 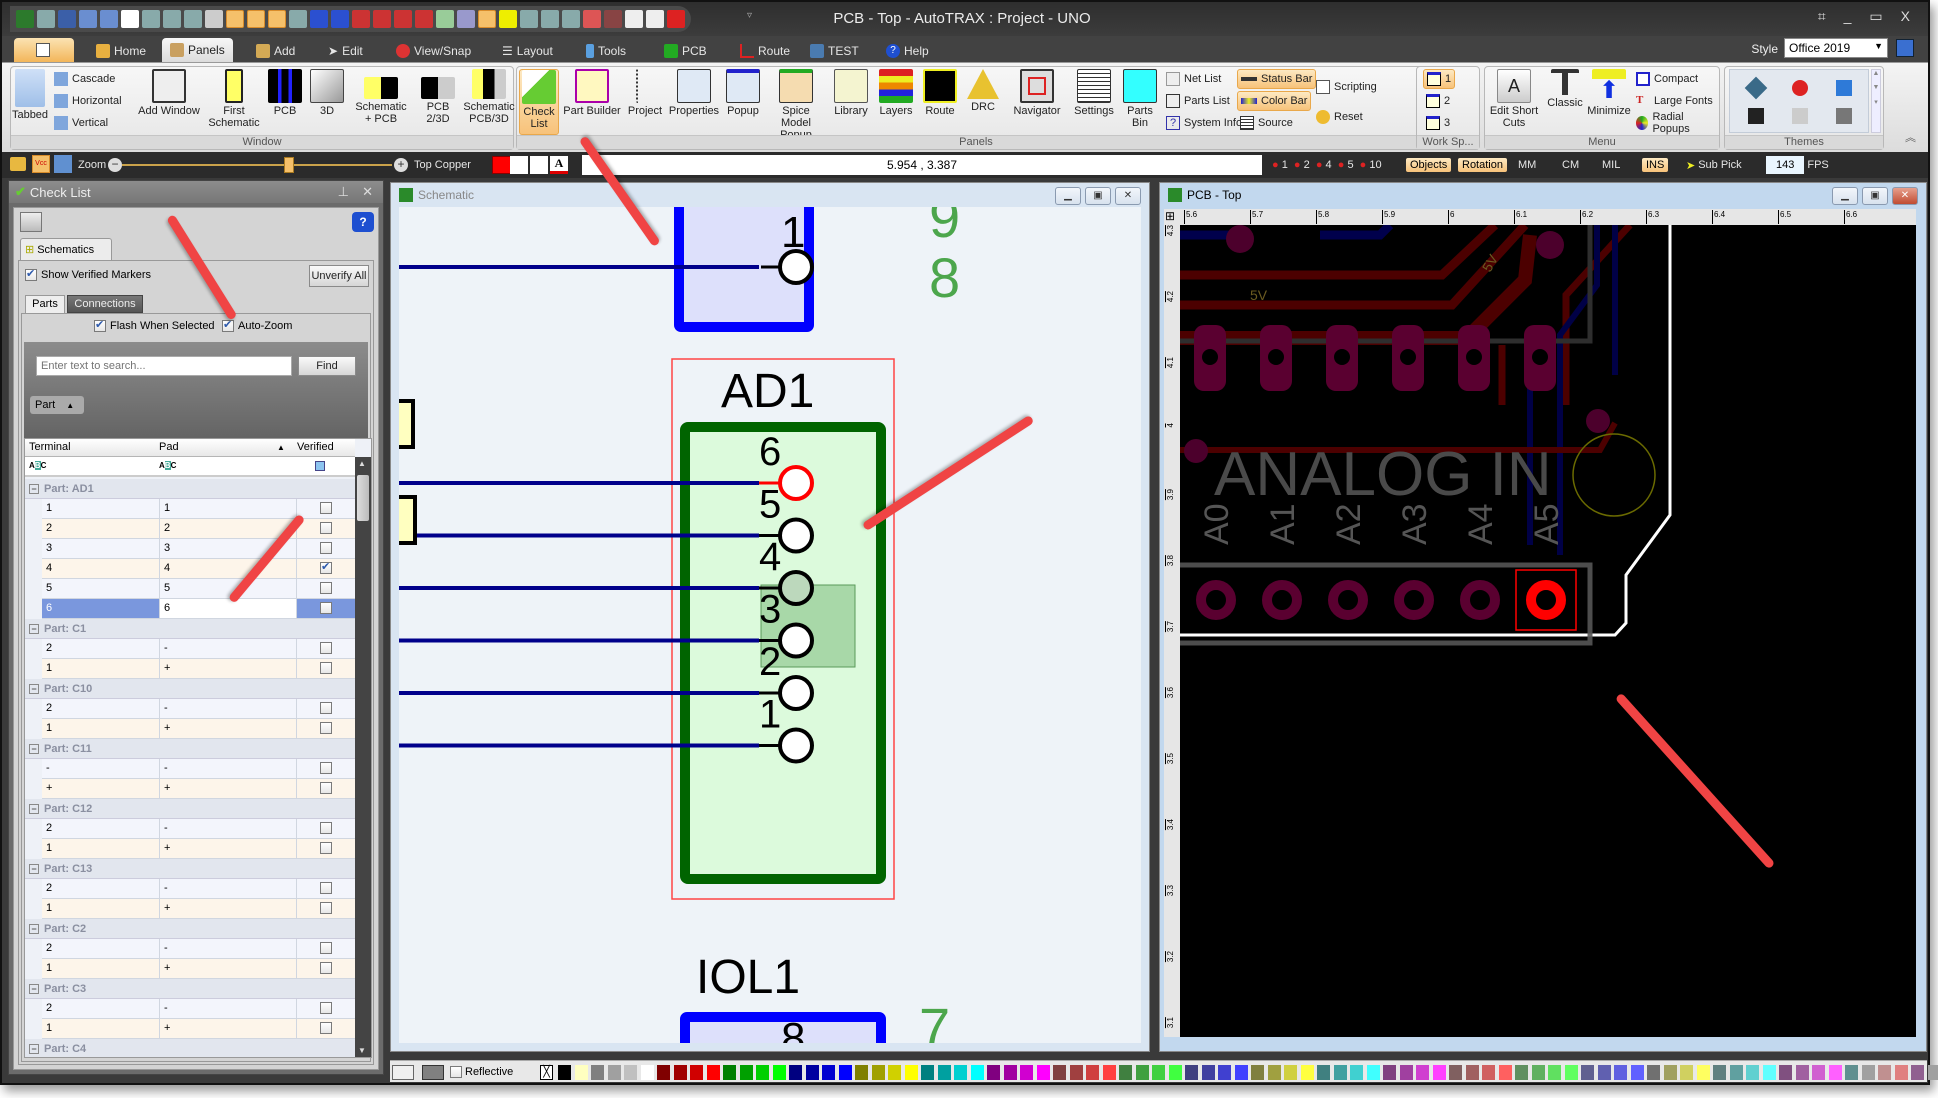 I want to click on properties-icon, so click(x=550, y=19).